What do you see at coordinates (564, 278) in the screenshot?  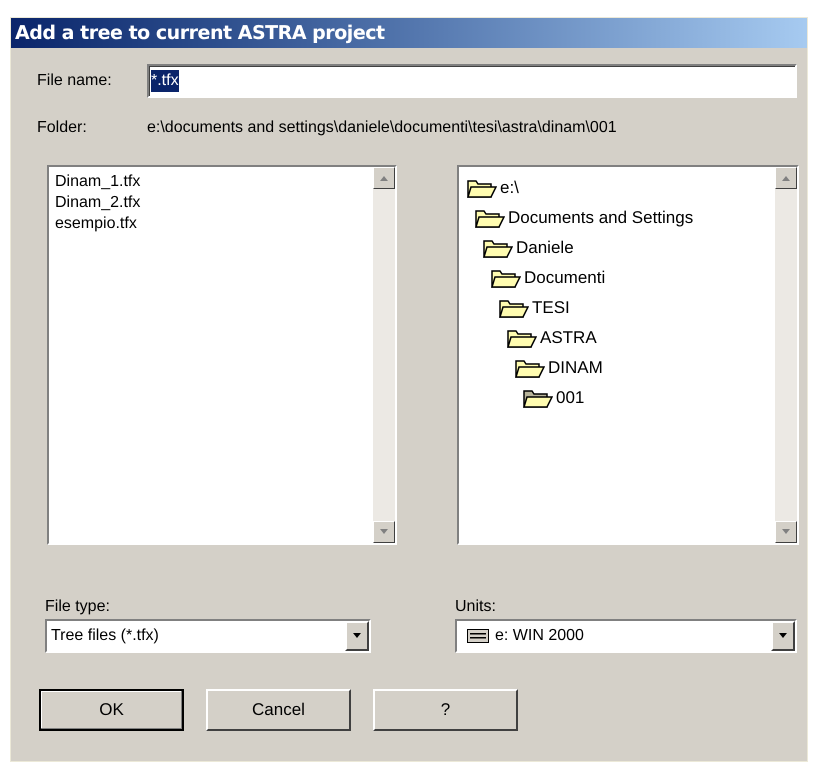 I see `folder-item: Documenti` at bounding box center [564, 278].